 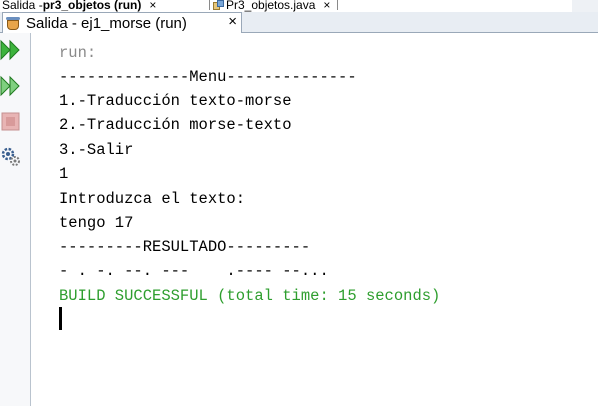 I want to click on output-window-icon, so click(x=13, y=23).